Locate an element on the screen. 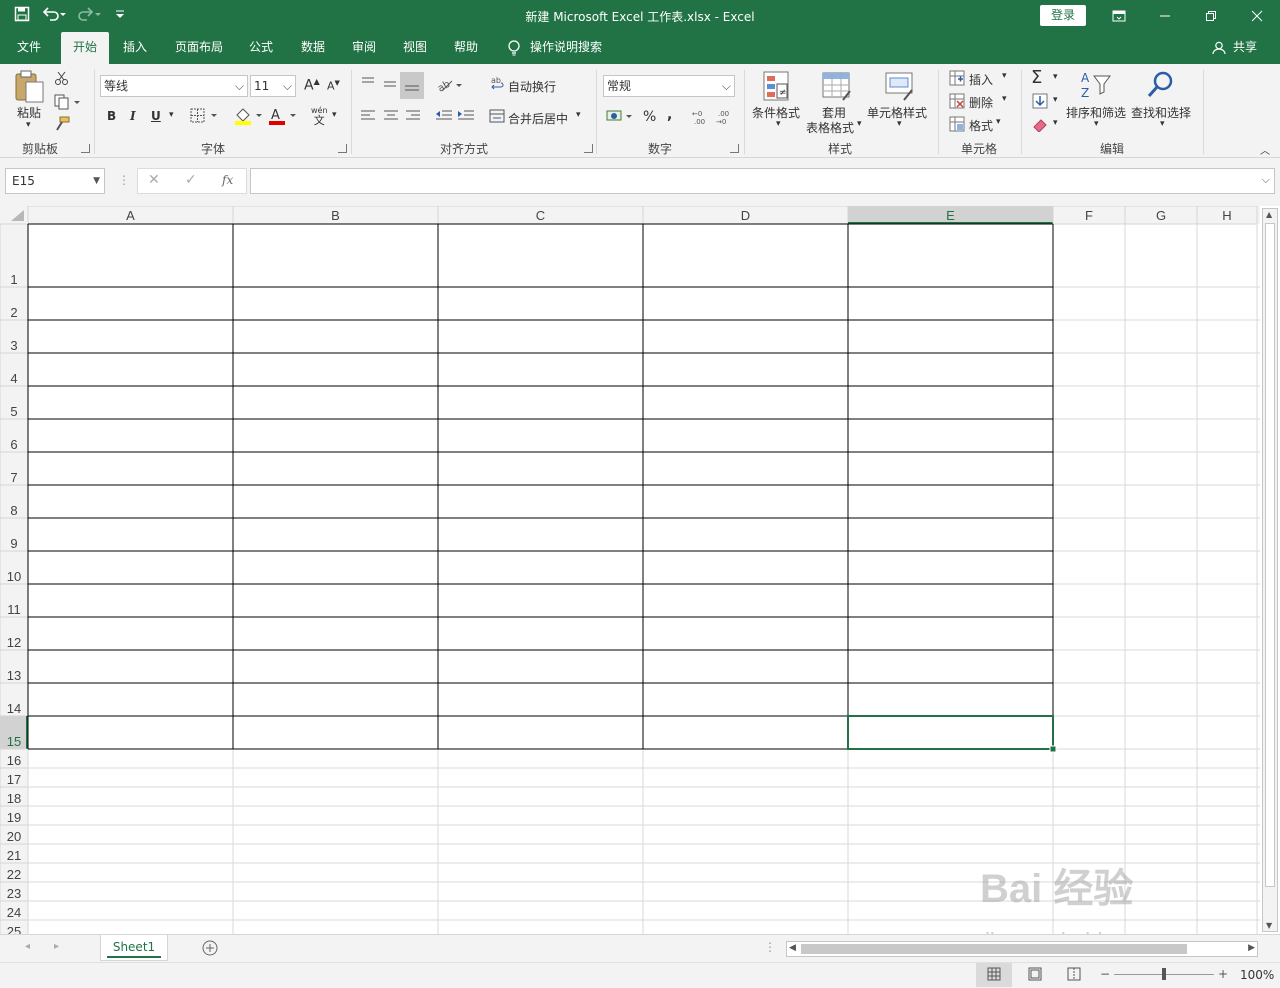  font-size-combo: 11 ⌵ is located at coordinates (273, 86).